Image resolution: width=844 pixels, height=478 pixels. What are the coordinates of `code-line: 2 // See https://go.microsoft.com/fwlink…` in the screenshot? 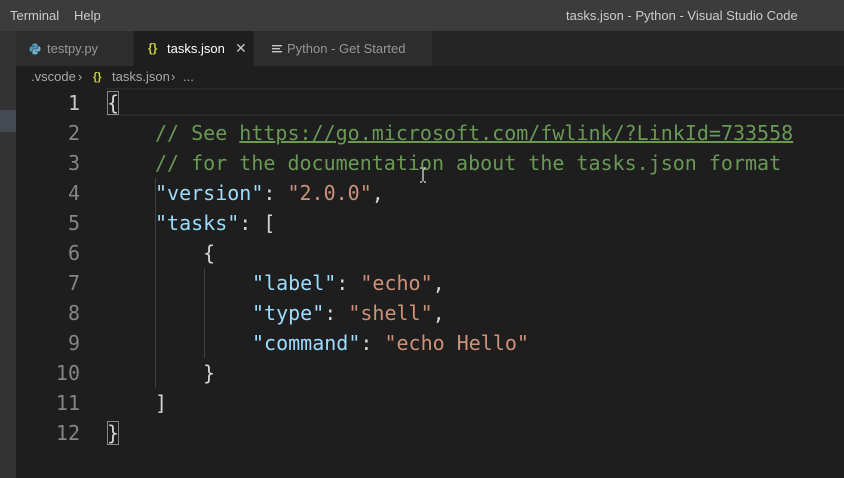 It's located at (430, 133).